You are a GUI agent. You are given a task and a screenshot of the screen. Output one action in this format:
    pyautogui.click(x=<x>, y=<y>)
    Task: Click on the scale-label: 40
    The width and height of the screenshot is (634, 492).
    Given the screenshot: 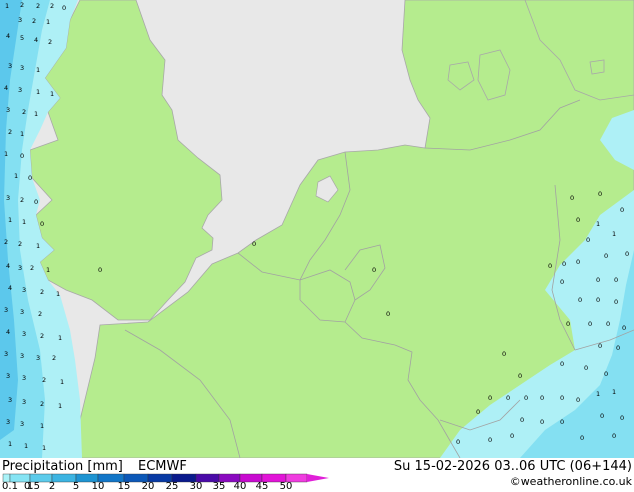 What is the action you would take?
    pyautogui.click(x=240, y=486)
    